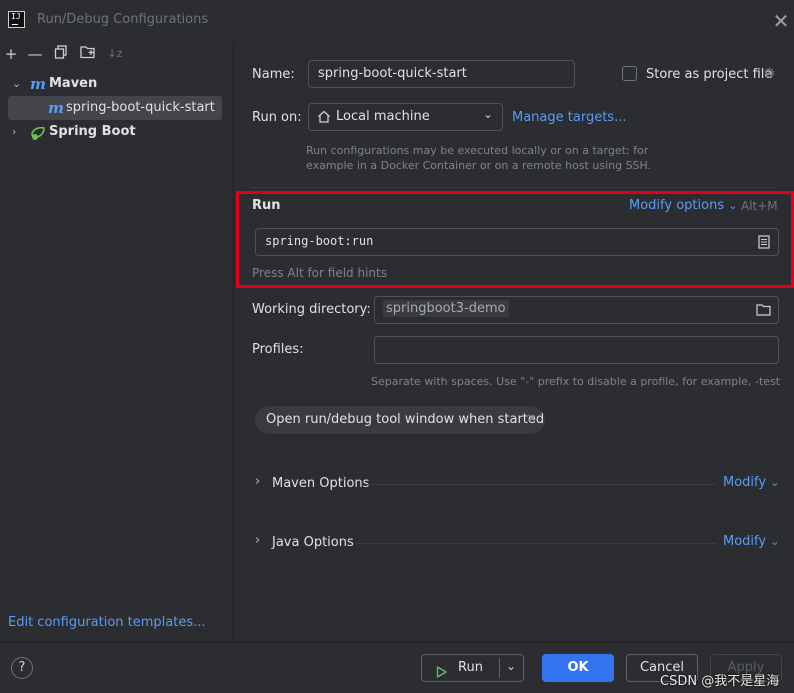 This screenshot has width=794, height=693. What do you see at coordinates (311, 309) in the screenshot?
I see `working-directory-label: Working directory:` at bounding box center [311, 309].